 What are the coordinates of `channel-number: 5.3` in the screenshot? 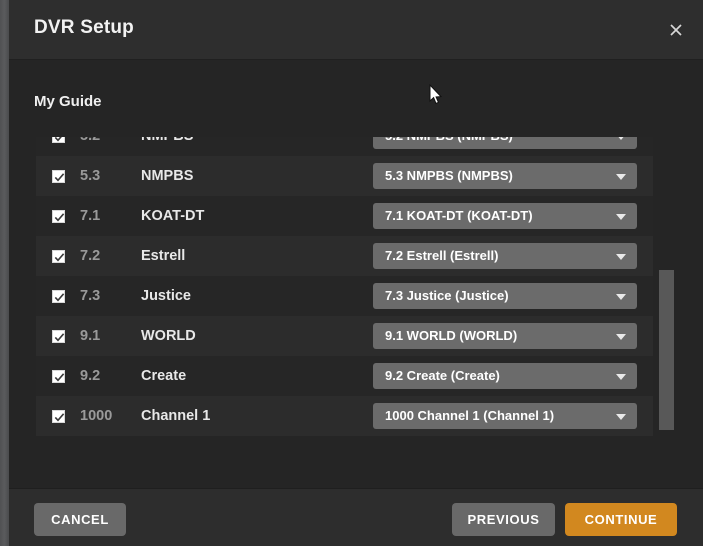 It's located at (90, 176).